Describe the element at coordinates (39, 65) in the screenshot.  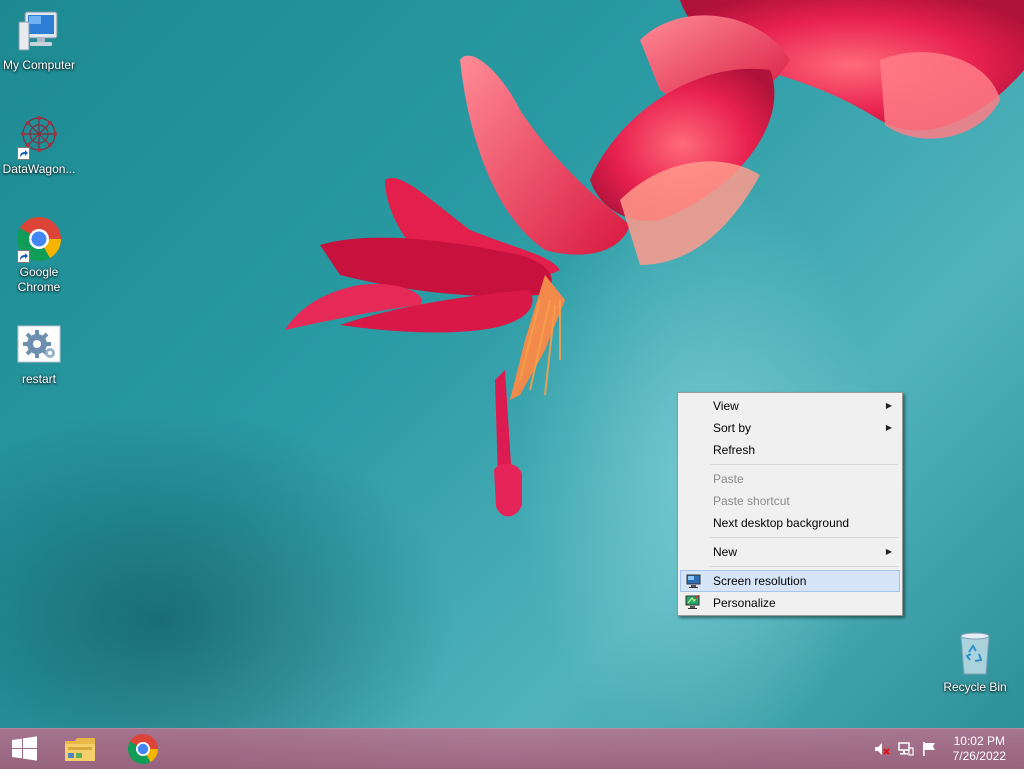
I see `desktop-icon-label: My Computer` at that location.